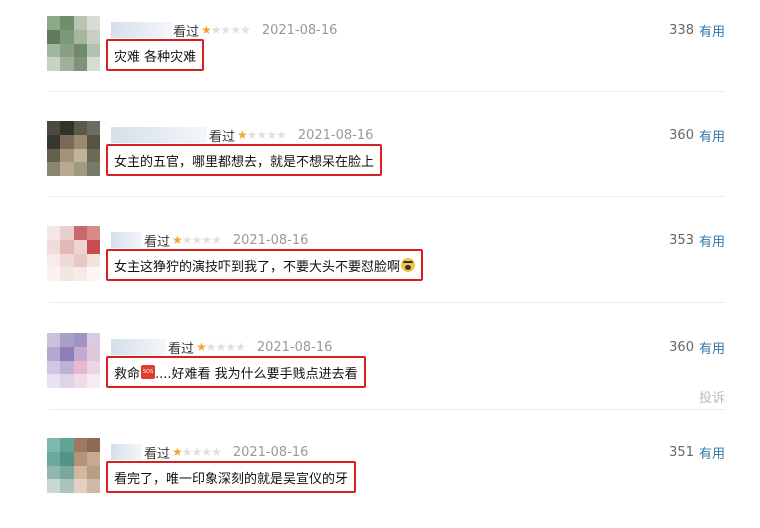 This screenshot has width=760, height=528. What do you see at coordinates (148, 372) in the screenshot?
I see `sos-icon: SOS` at bounding box center [148, 372].